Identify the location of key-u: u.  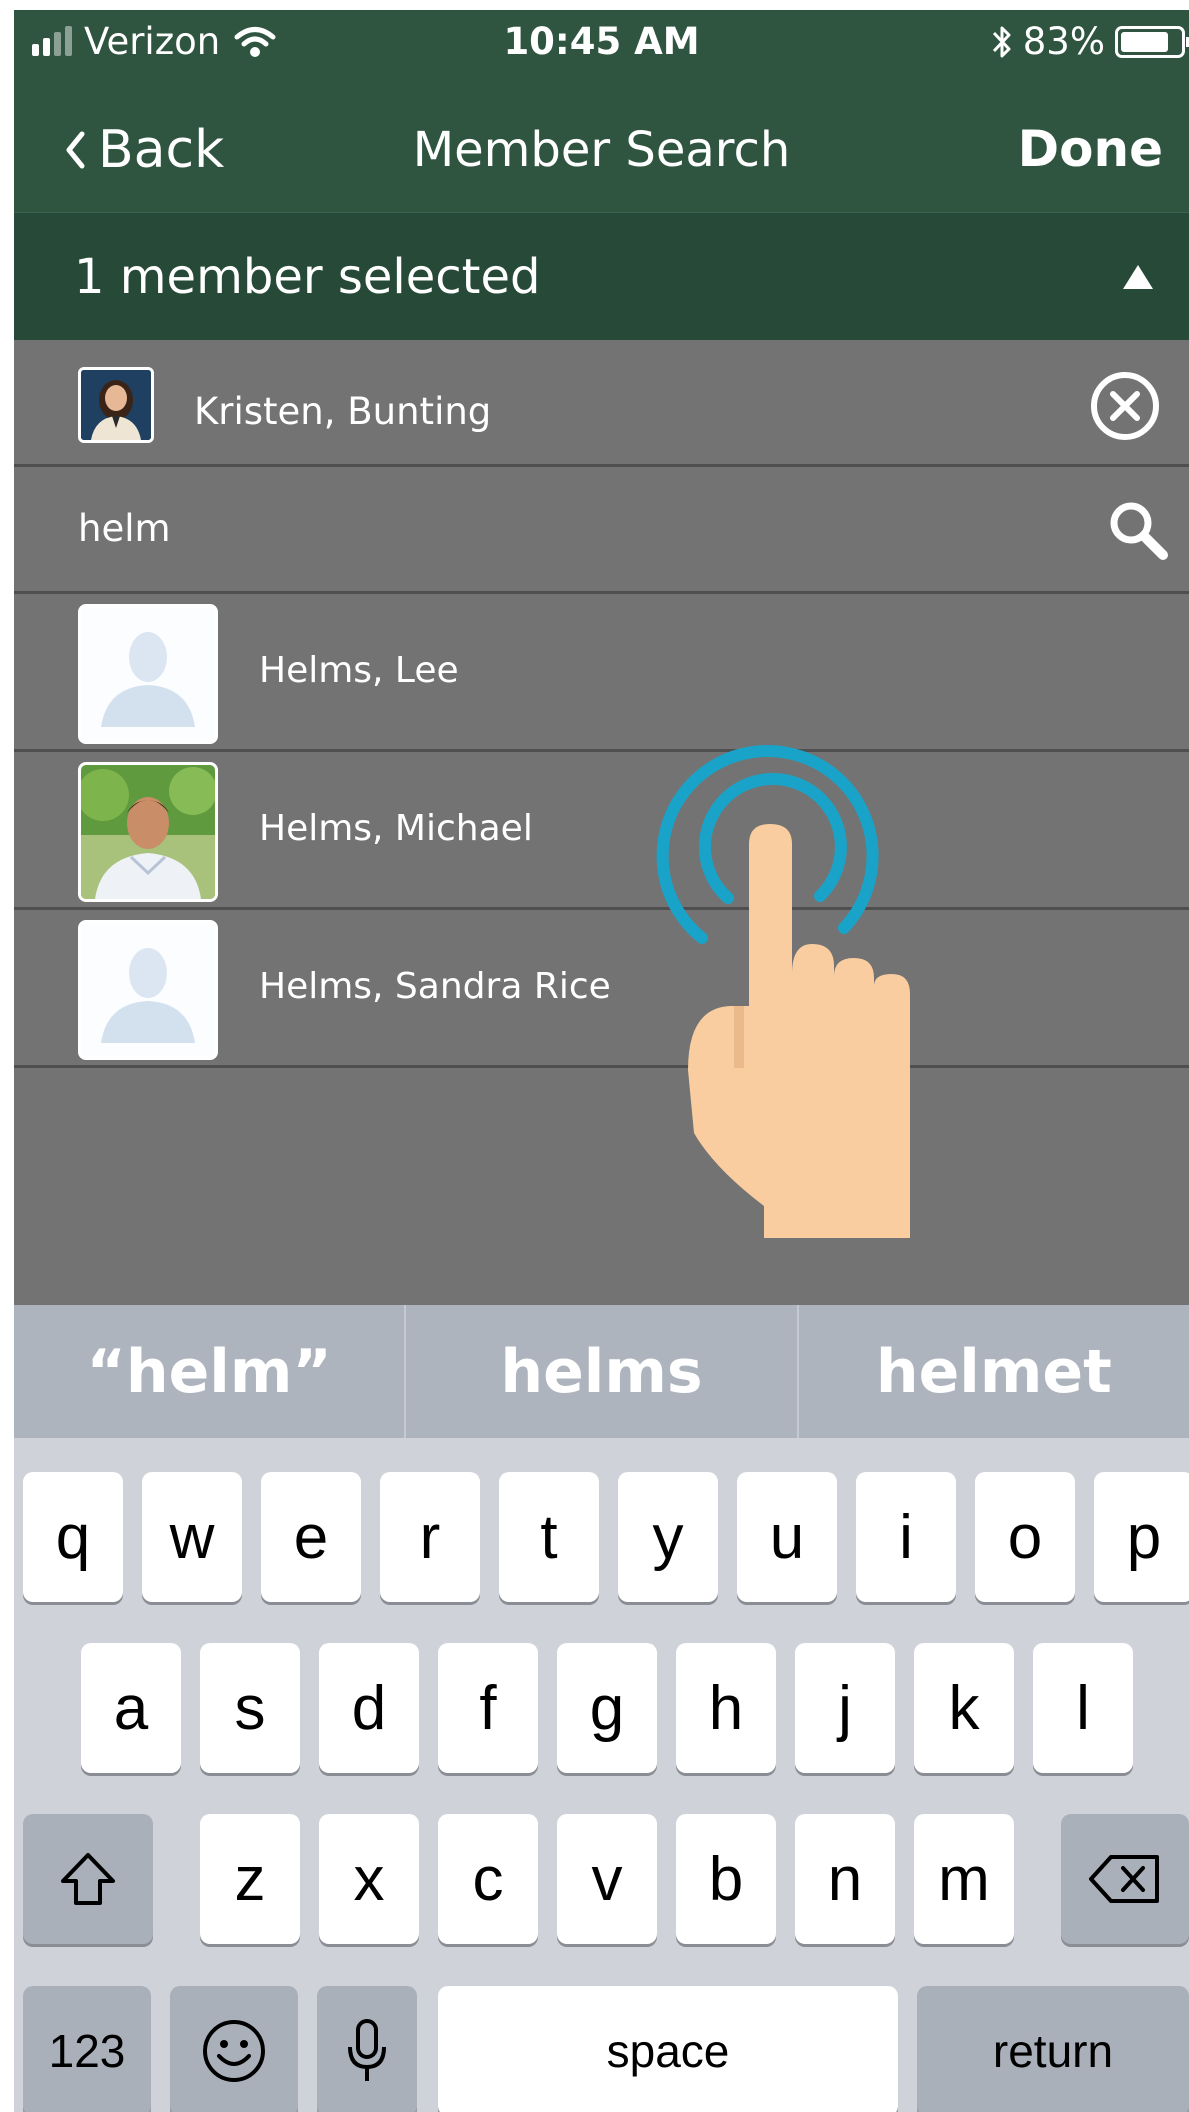
(787, 1537).